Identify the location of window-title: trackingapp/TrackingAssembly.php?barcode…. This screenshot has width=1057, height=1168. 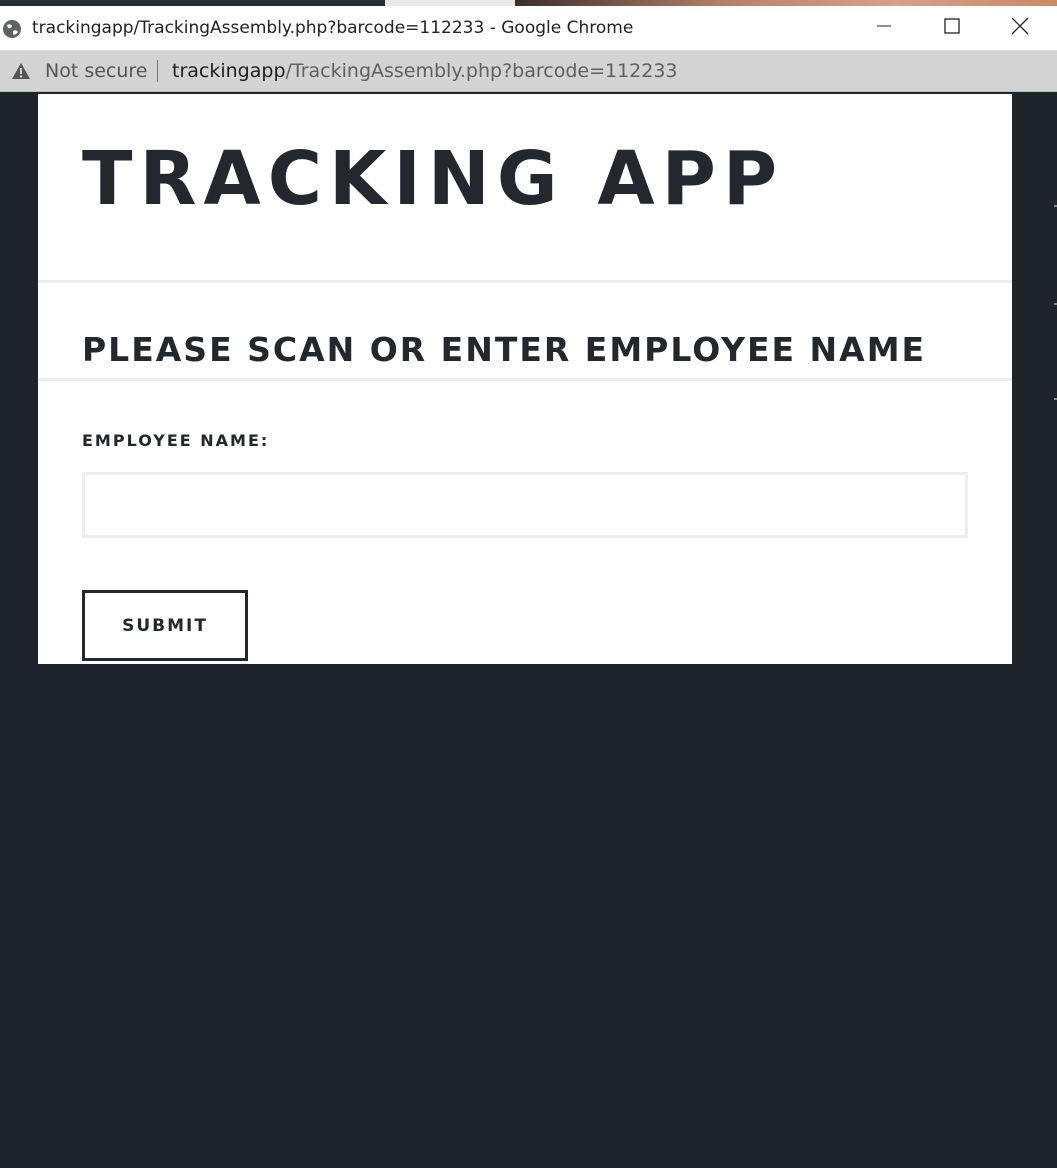
(333, 28).